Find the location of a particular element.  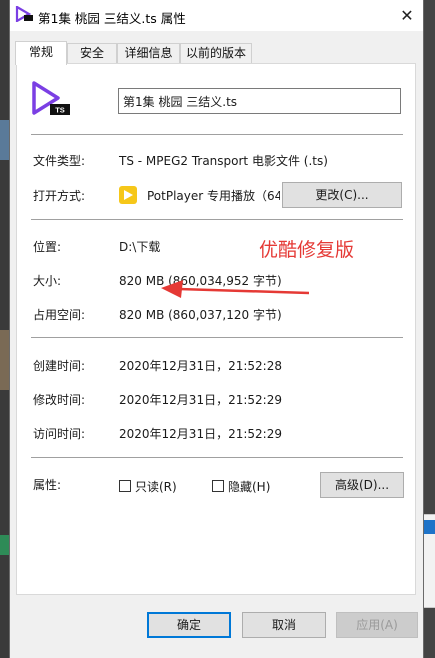

modified-value: 2020年12月31日，21:52:29 is located at coordinates (200, 400).